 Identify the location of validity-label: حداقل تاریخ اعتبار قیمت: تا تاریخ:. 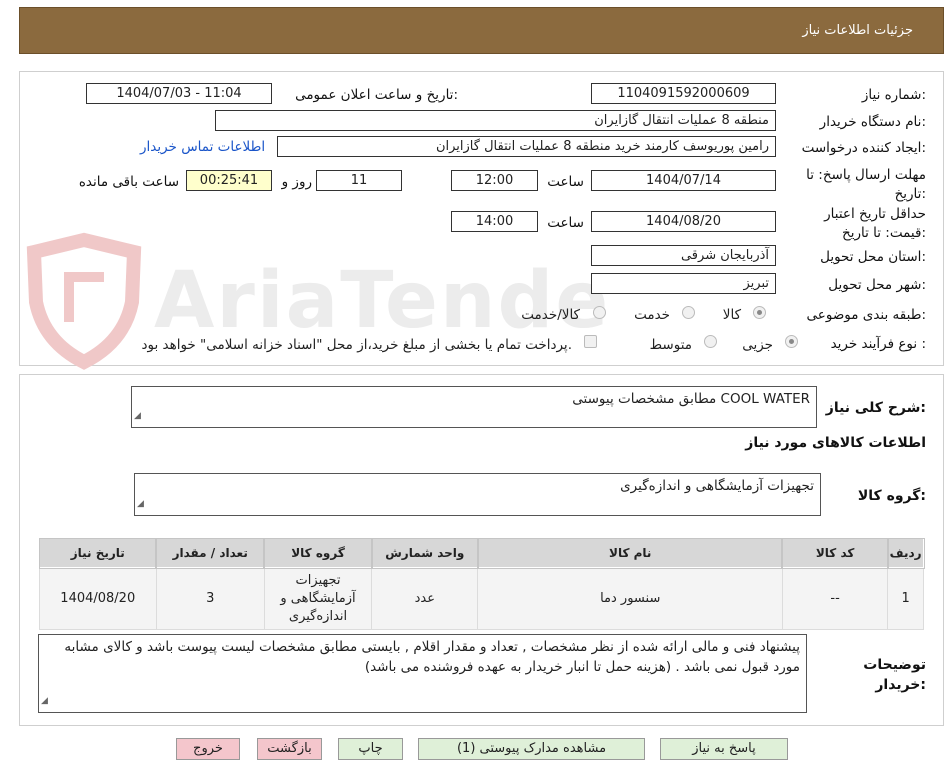
(875, 223).